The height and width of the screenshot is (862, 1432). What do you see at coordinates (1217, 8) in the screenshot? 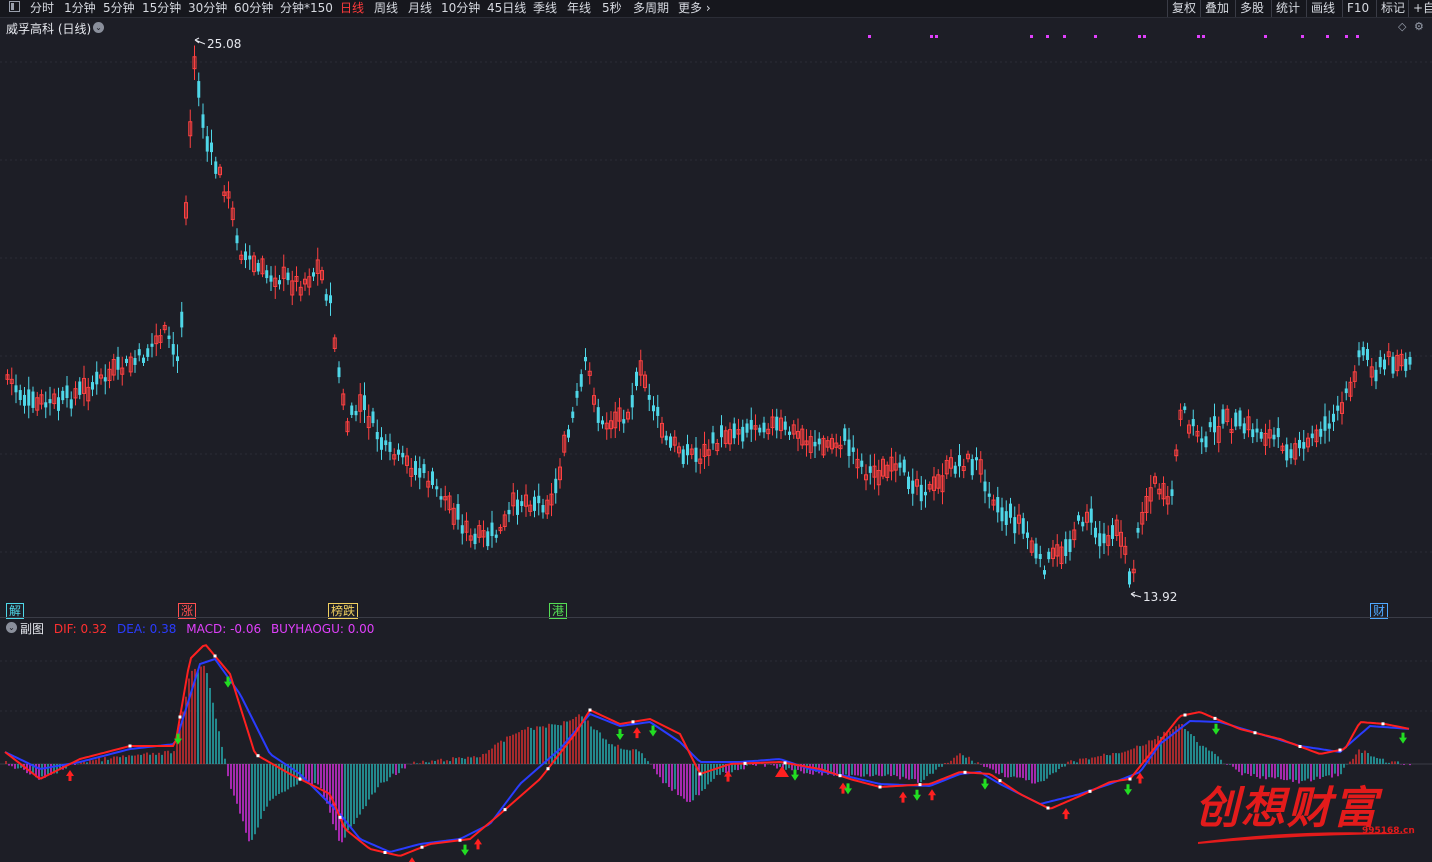
I see `toolbar-tool-1: 叠加` at bounding box center [1217, 8].